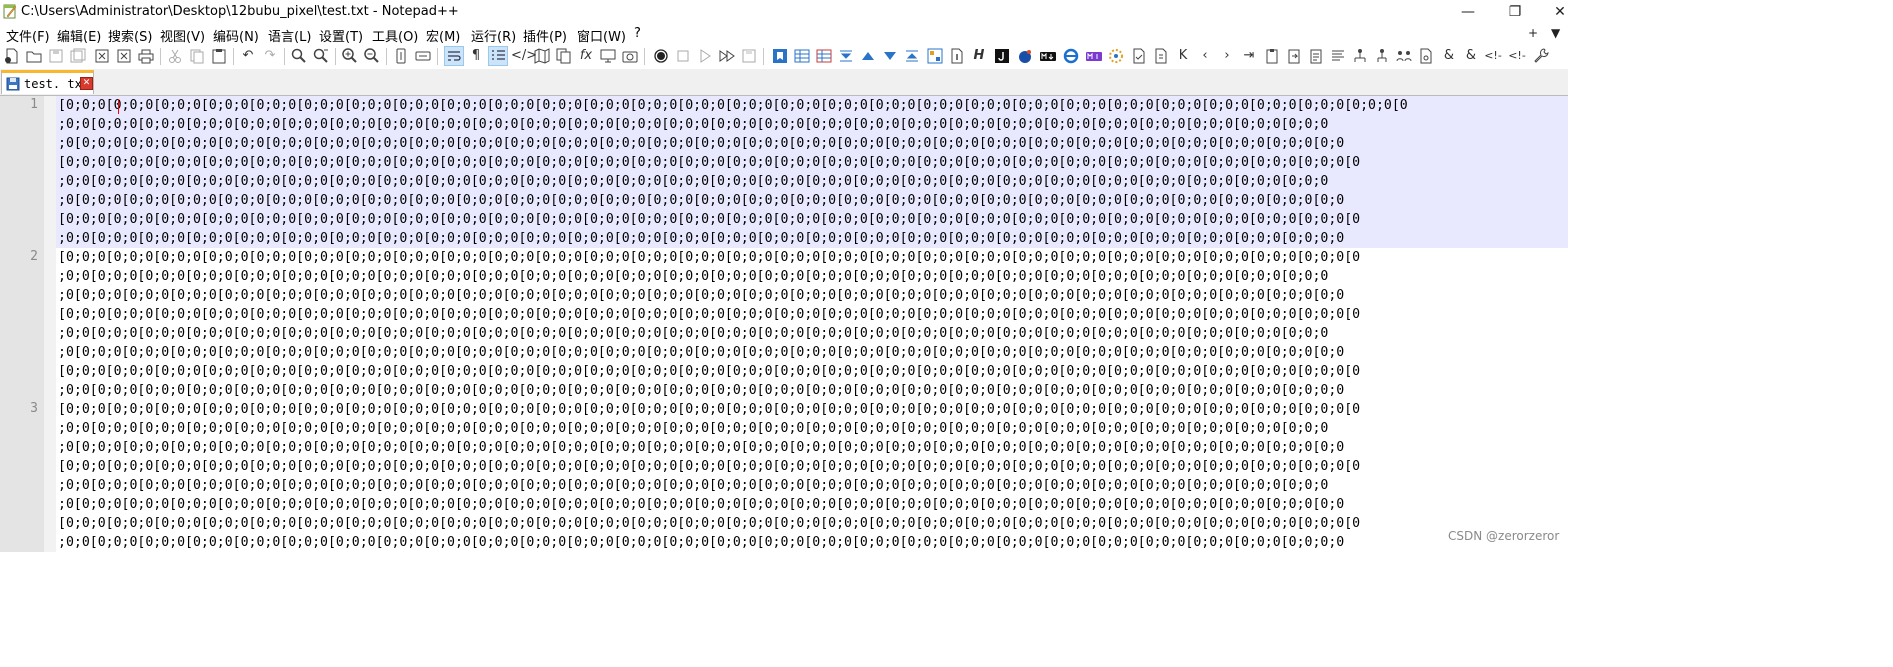 This screenshot has width=1893, height=667. Describe the element at coordinates (219, 56) in the screenshot. I see `paste-button` at that location.